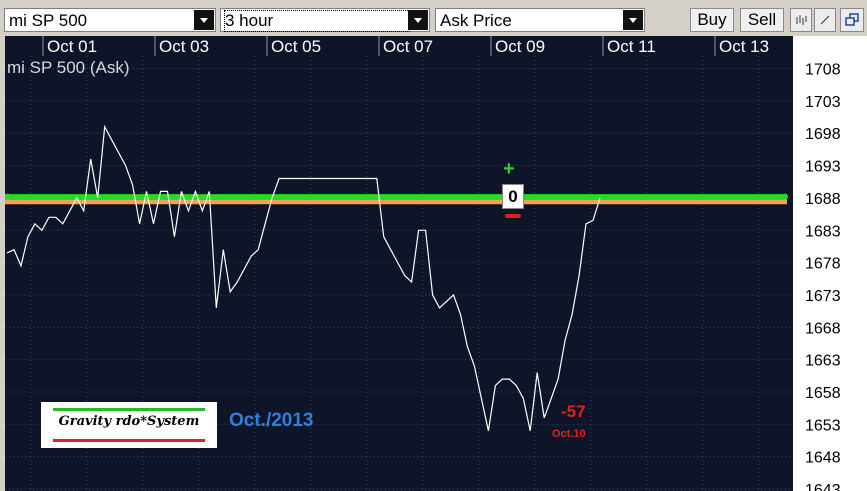  Describe the element at coordinates (408, 46) in the screenshot. I see `date-axis-label: Oct 07` at that location.